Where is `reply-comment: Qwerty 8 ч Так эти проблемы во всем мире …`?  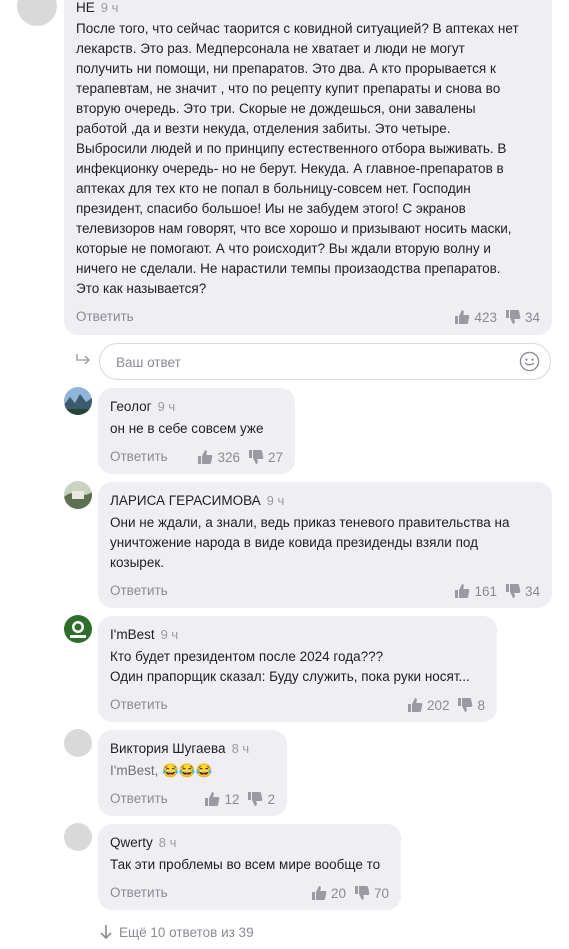
reply-comment: Qwerty 8 ч Так эти проблемы во всем мире … is located at coordinates (249, 867).